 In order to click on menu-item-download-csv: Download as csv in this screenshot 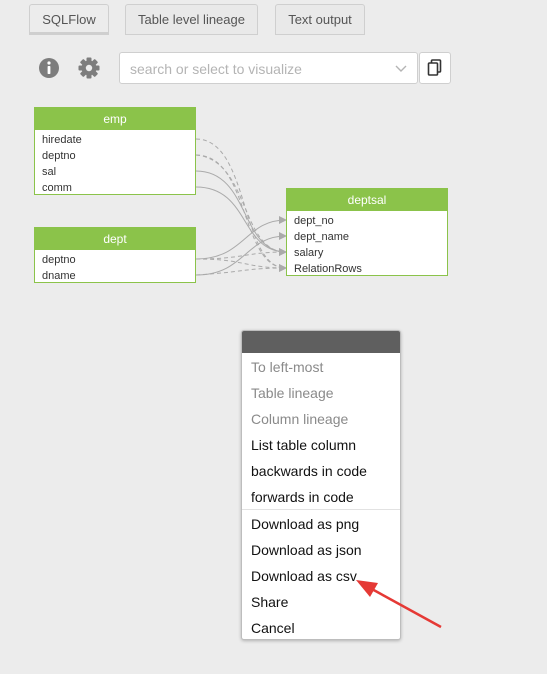, I will do `click(304, 576)`.